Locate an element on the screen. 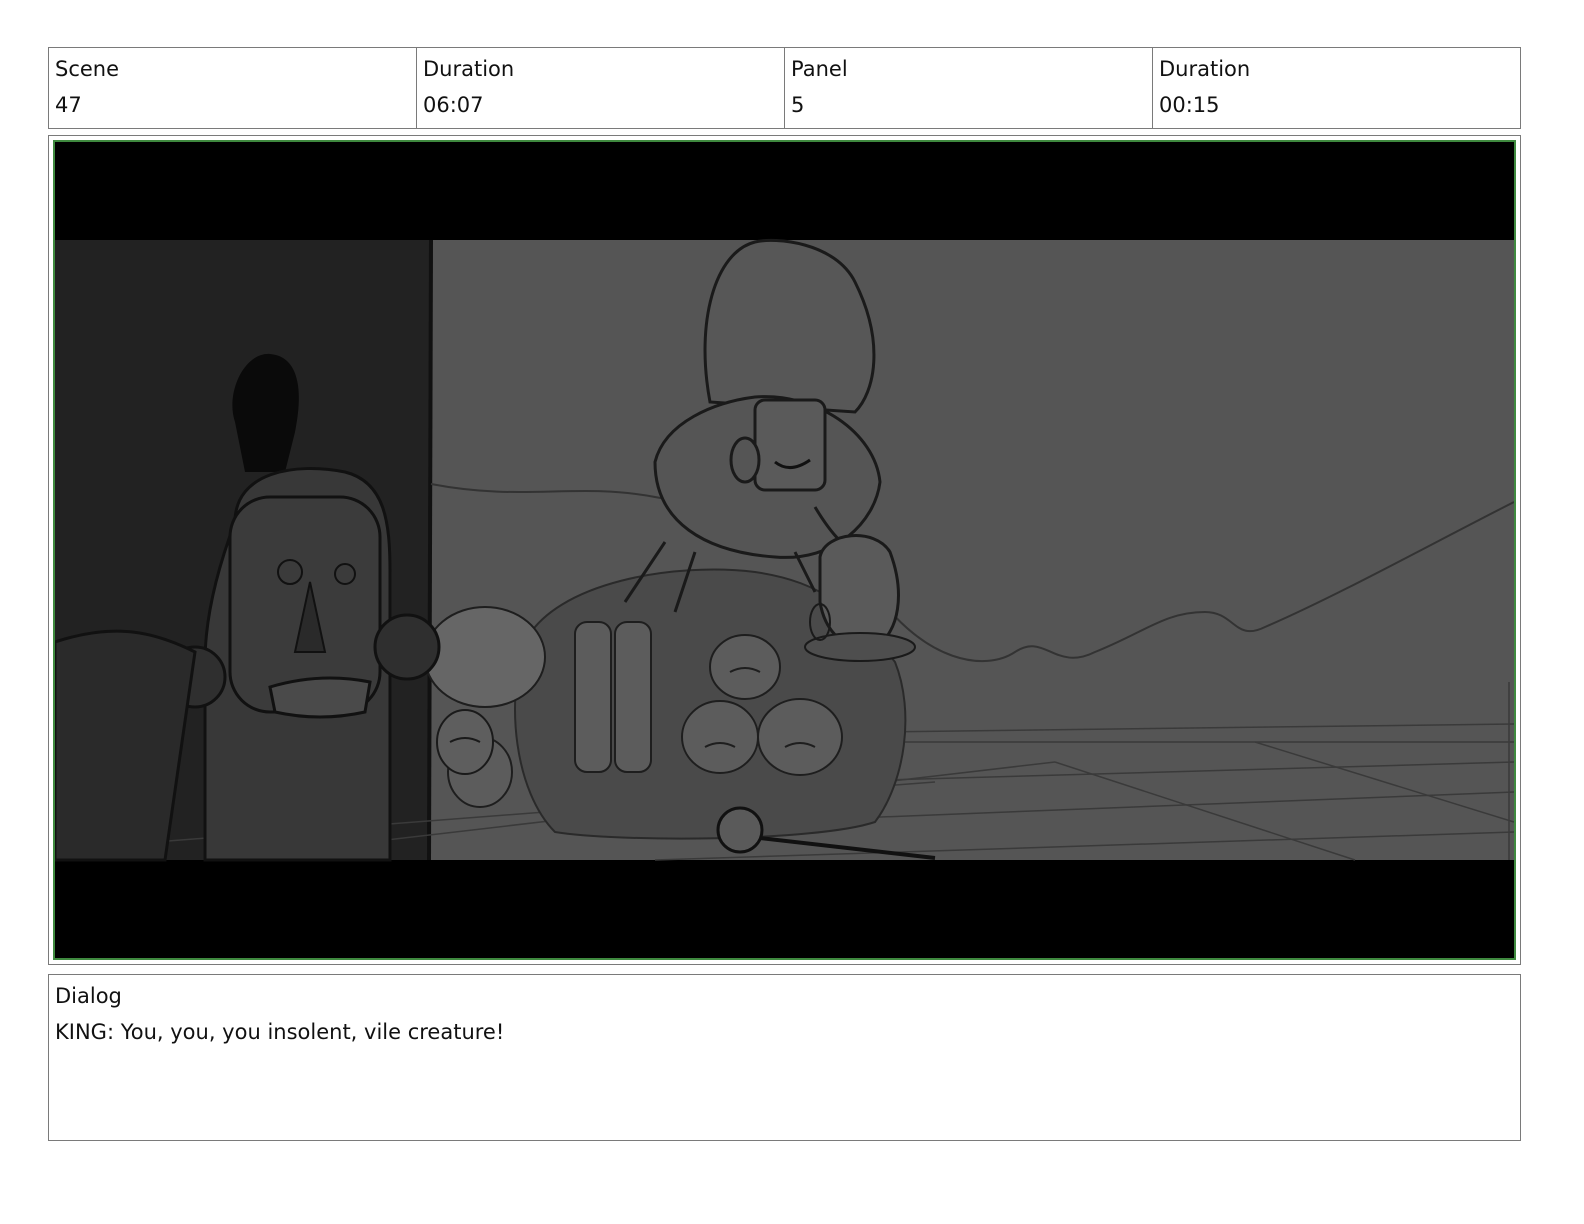 The image size is (1584, 1224). panel-duration-cell: Duration 00:15 is located at coordinates (1336, 88).